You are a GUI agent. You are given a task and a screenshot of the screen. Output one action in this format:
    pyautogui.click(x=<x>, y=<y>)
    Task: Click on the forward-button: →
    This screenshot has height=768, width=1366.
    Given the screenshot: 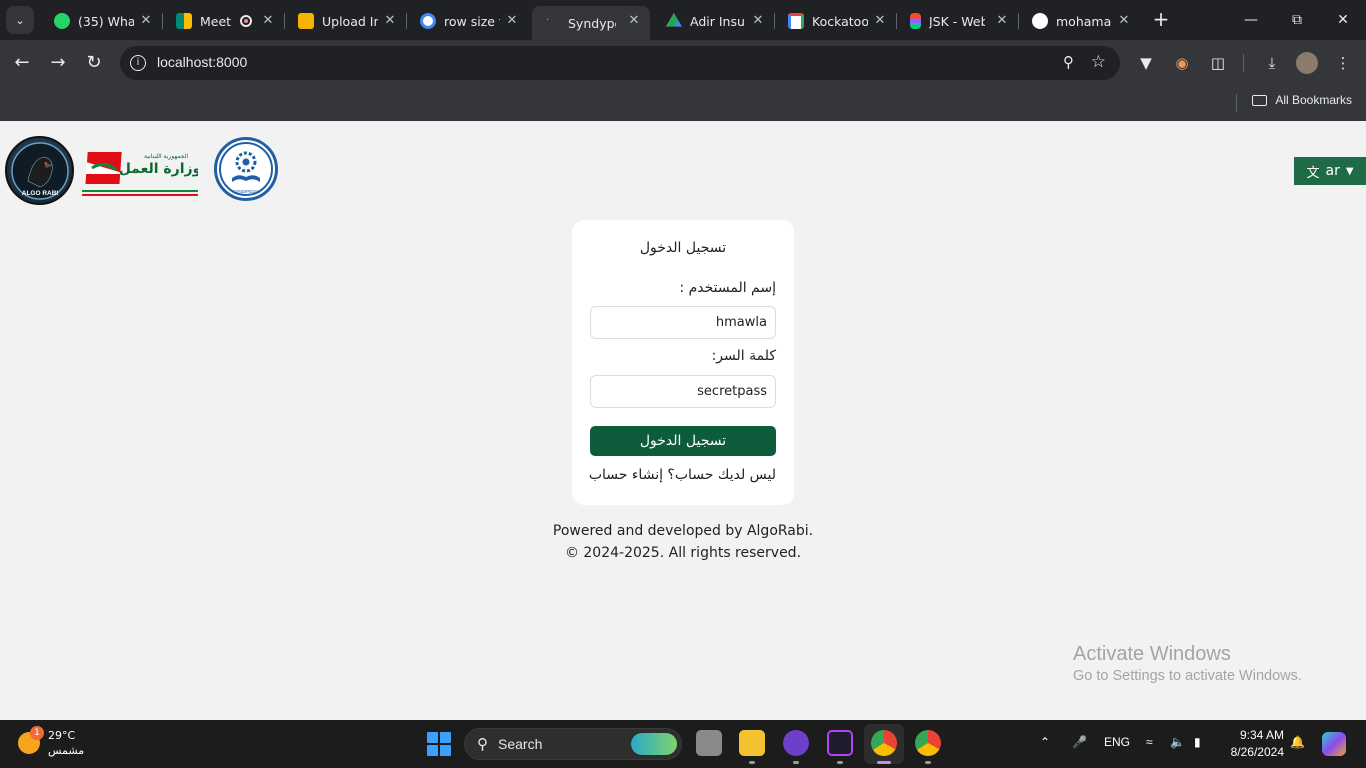 What is the action you would take?
    pyautogui.click(x=58, y=63)
    